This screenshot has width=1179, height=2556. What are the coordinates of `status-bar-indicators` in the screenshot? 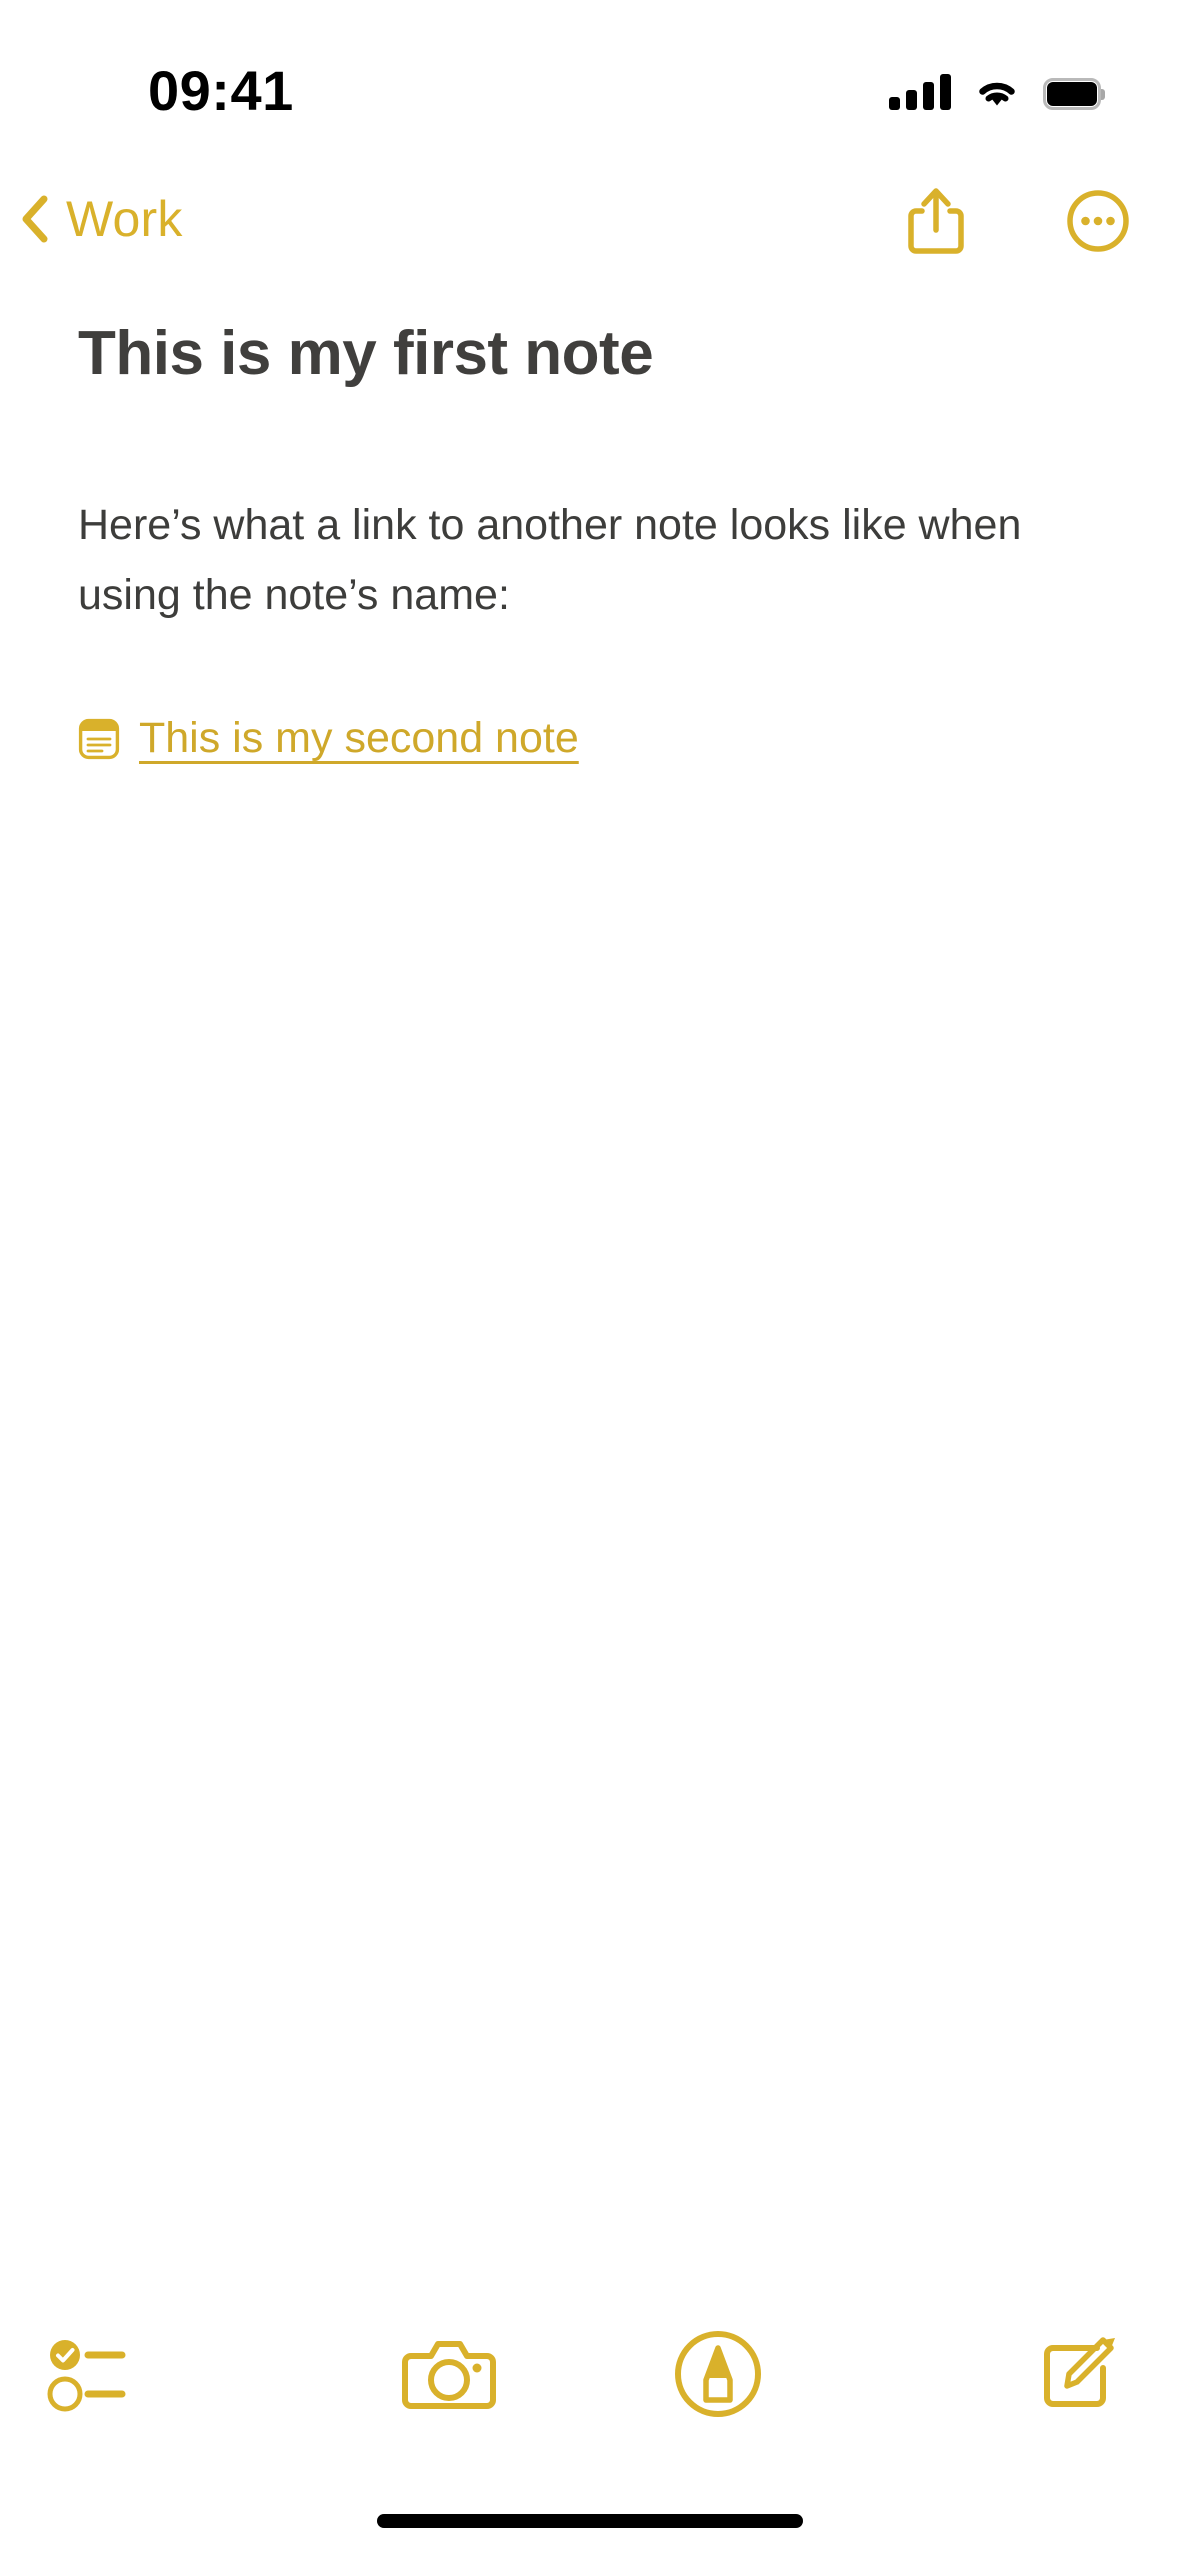 It's located at (997, 86).